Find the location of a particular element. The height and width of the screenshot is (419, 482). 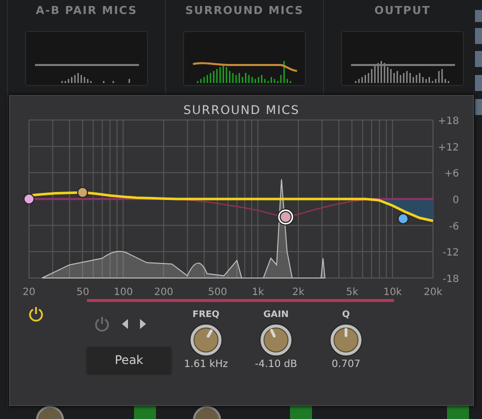

axis-label: -6 is located at coordinates (454, 226).